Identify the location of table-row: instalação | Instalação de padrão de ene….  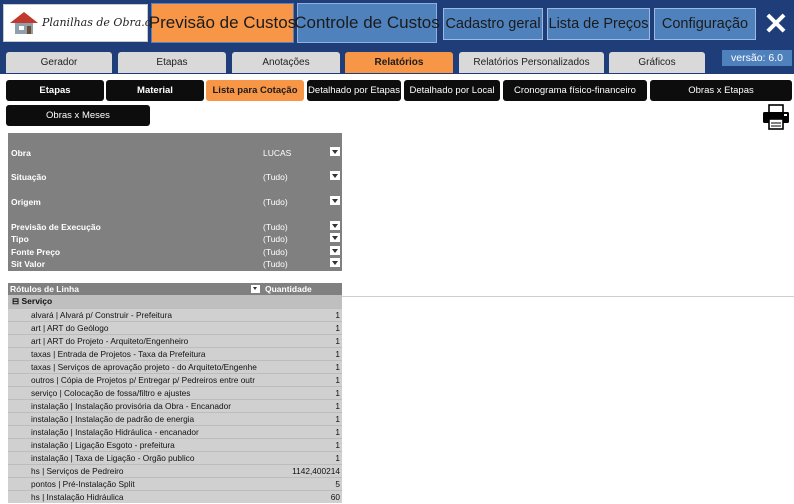
(175, 418).